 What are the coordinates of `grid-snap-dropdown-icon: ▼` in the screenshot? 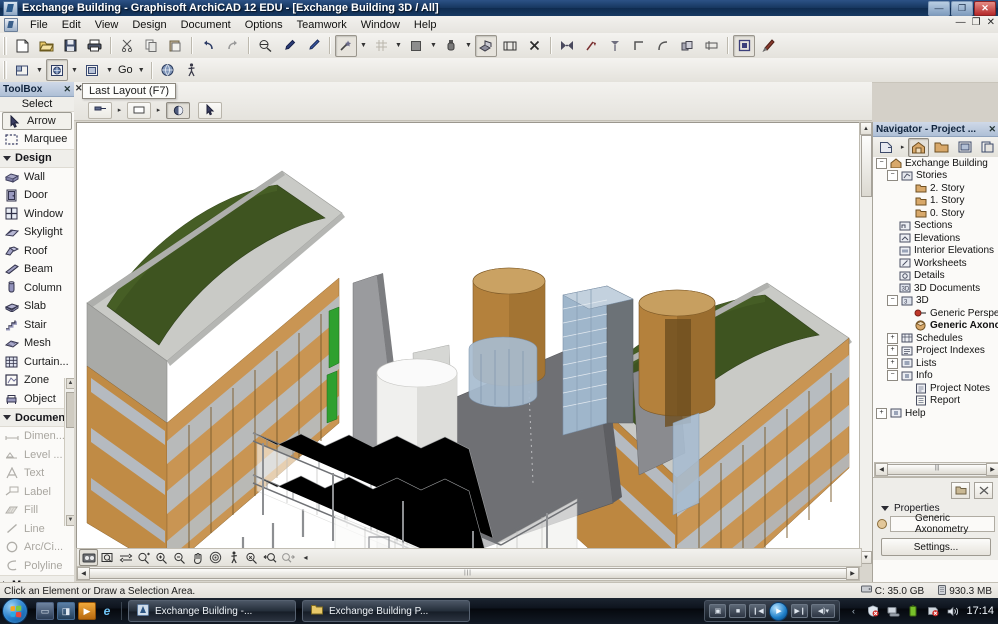 It's located at (398, 46).